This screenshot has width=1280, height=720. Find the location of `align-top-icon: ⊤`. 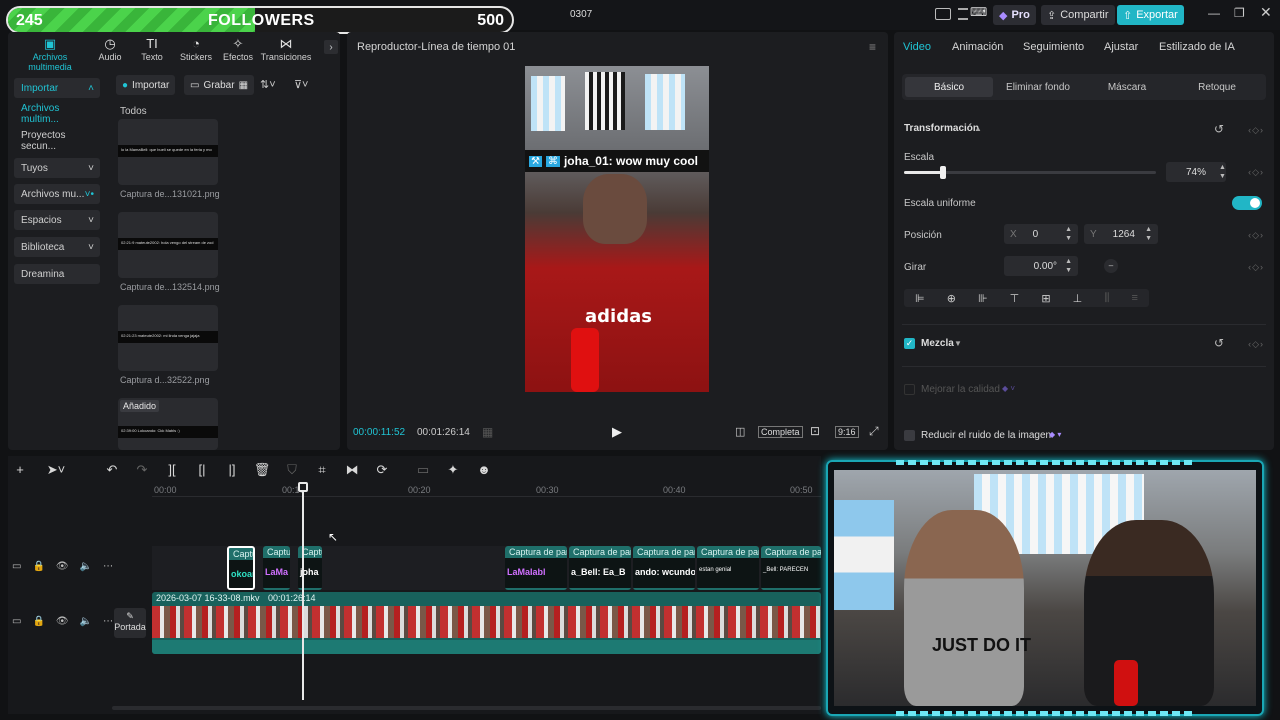

align-top-icon: ⊤ is located at coordinates (1015, 298).